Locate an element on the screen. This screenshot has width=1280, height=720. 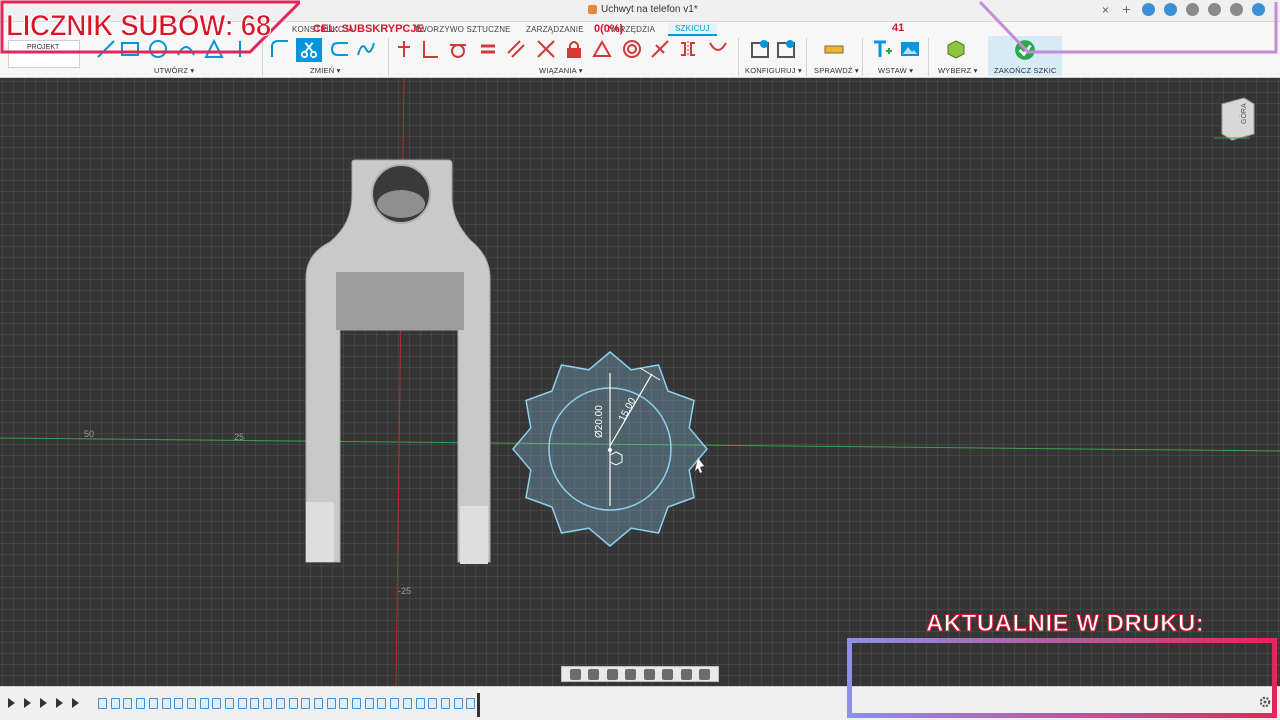
fix-constraint-icon is located at coordinates (404, 49).